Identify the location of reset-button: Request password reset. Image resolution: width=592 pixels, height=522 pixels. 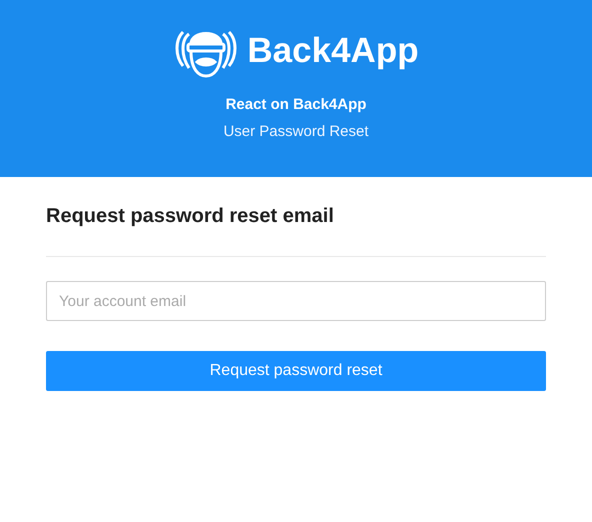
(296, 371).